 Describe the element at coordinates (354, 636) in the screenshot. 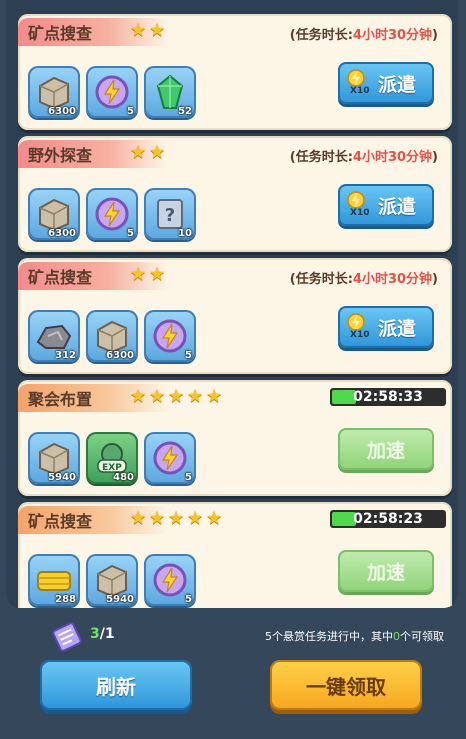

I see `bounty-status-text: 5个悬赏任务进行中，其中0个可领取` at that location.